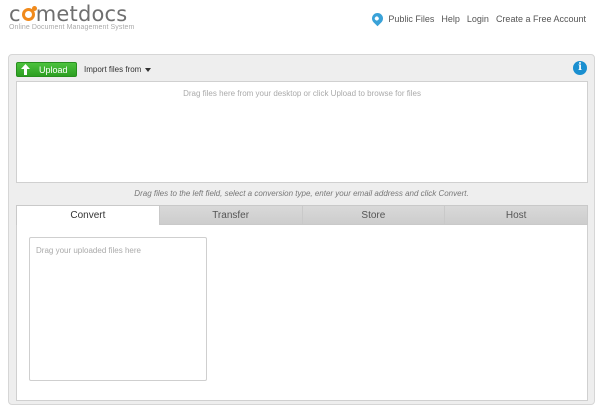 The width and height of the screenshot is (600, 413). Describe the element at coordinates (541, 19) in the screenshot. I see `create-account-link: Create a Free Account` at that location.